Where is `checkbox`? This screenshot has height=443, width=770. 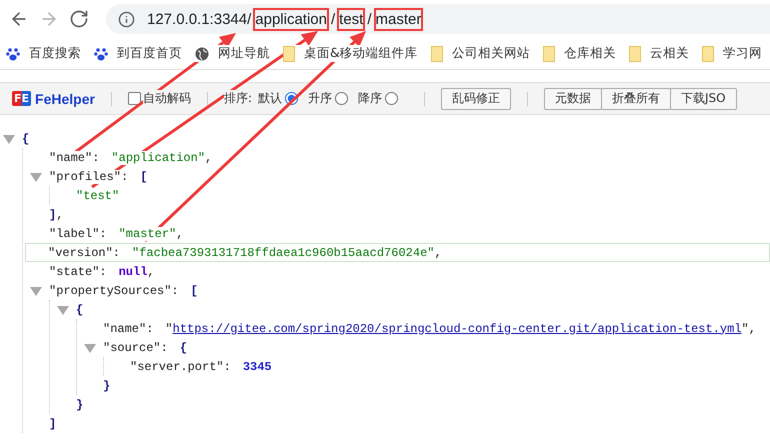 checkbox is located at coordinates (134, 98).